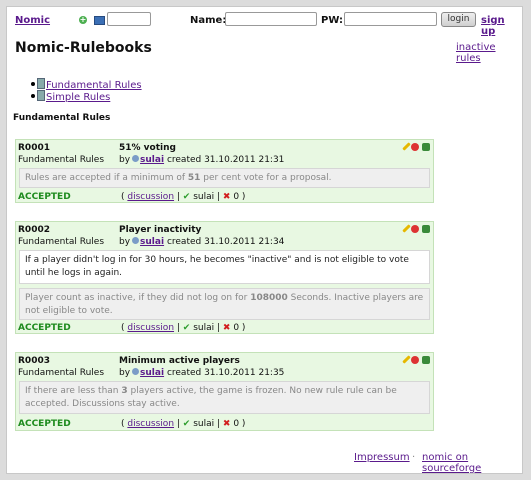 The height and width of the screenshot is (480, 531). I want to click on book-icon, so click(99, 20).